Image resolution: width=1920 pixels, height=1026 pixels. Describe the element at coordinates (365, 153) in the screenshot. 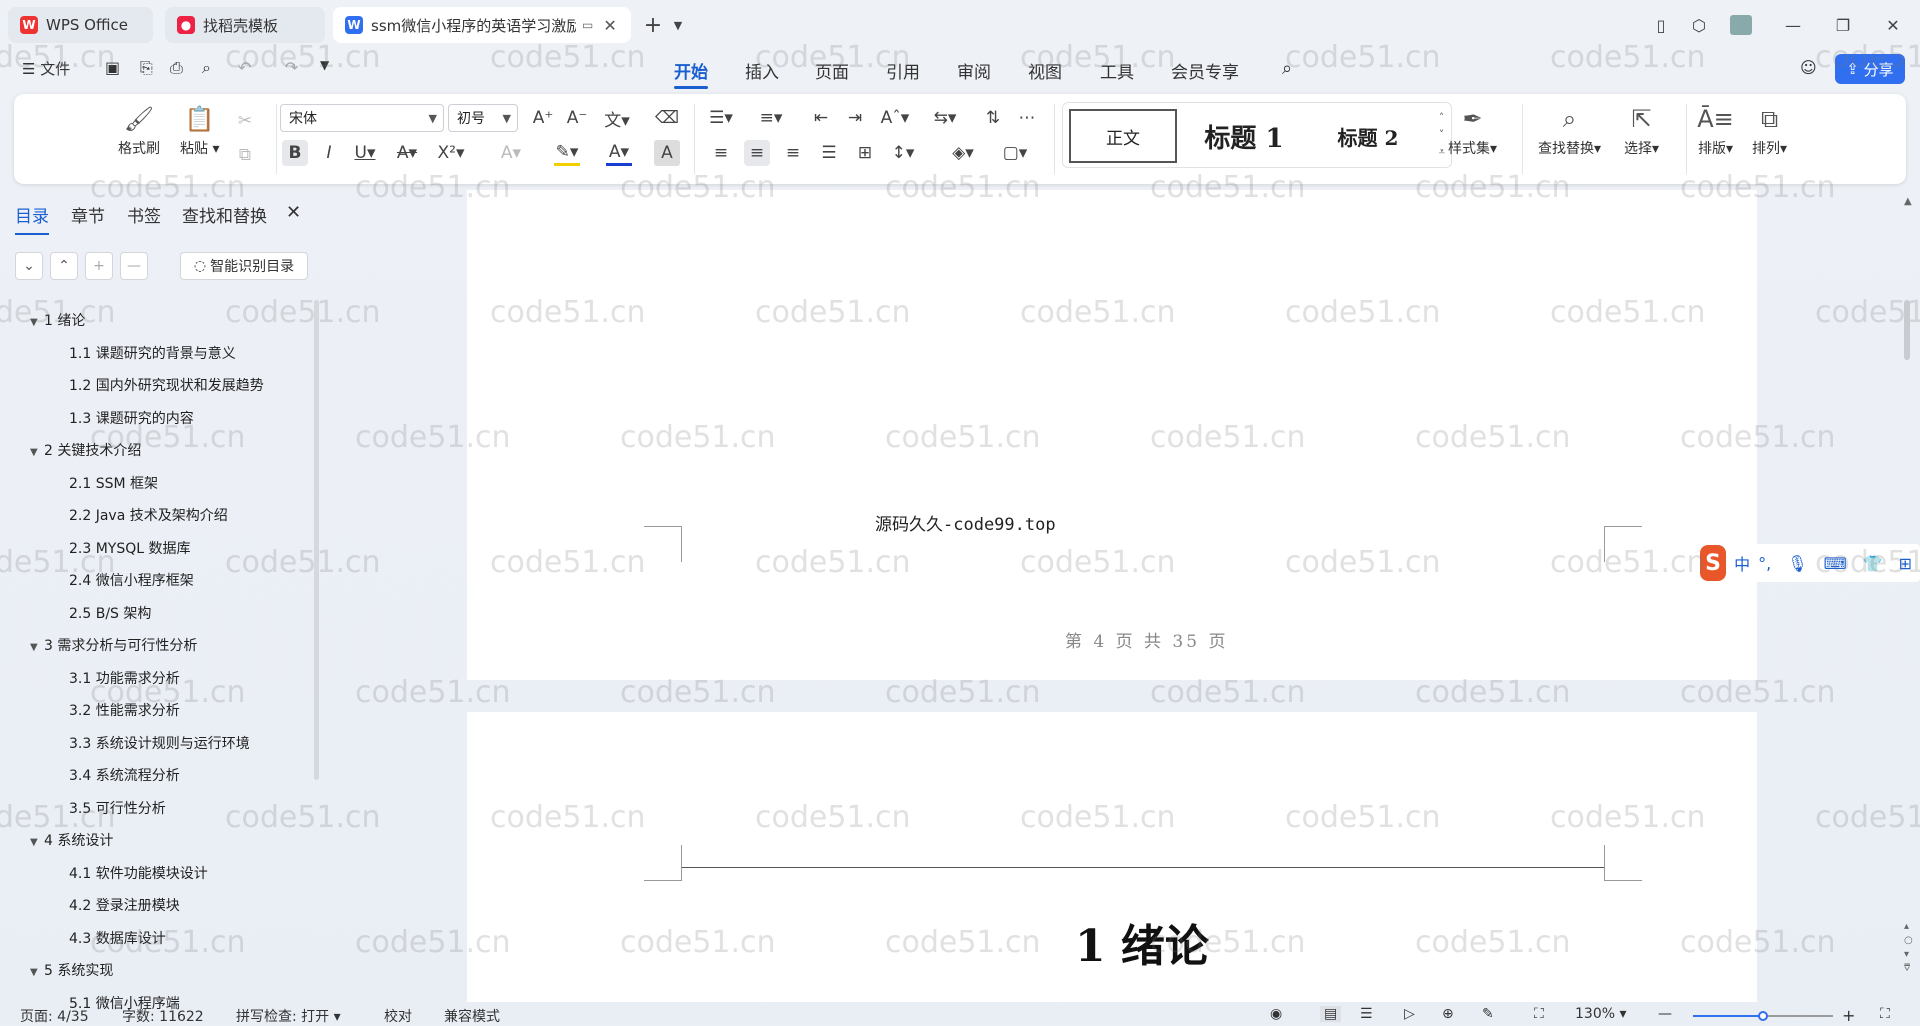

I see `underline-icon: U▾` at that location.